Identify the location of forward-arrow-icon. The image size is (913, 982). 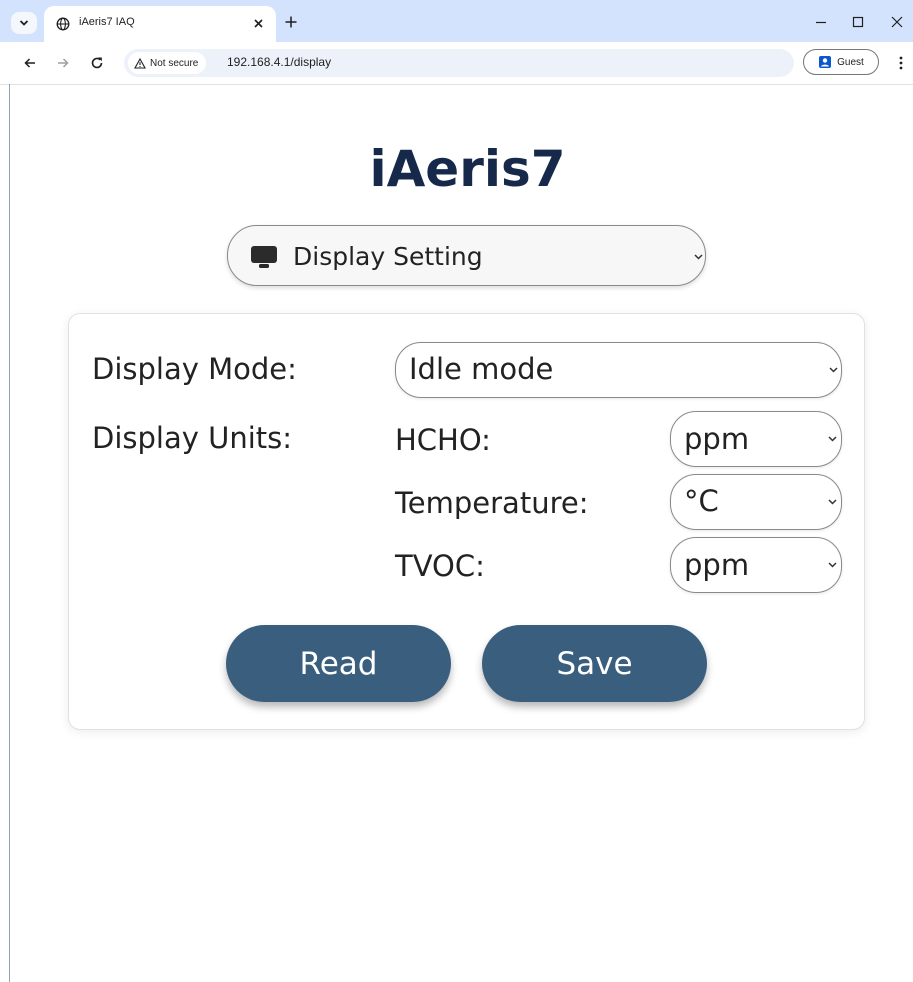
(63, 63).